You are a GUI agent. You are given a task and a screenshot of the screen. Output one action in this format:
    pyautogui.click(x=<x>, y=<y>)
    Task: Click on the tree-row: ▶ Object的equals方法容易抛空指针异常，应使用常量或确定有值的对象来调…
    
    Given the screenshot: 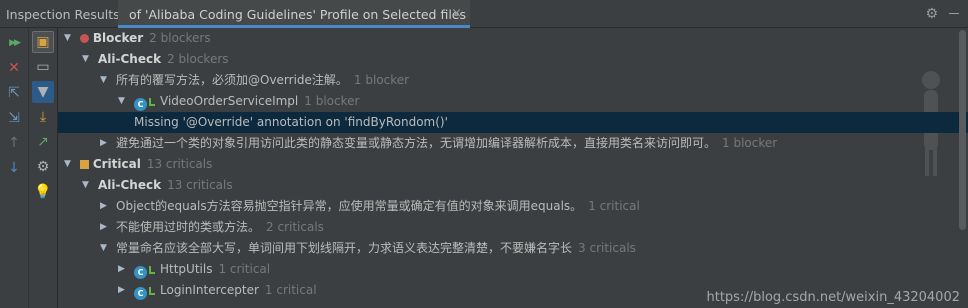 What is the action you would take?
    pyautogui.click(x=513, y=206)
    